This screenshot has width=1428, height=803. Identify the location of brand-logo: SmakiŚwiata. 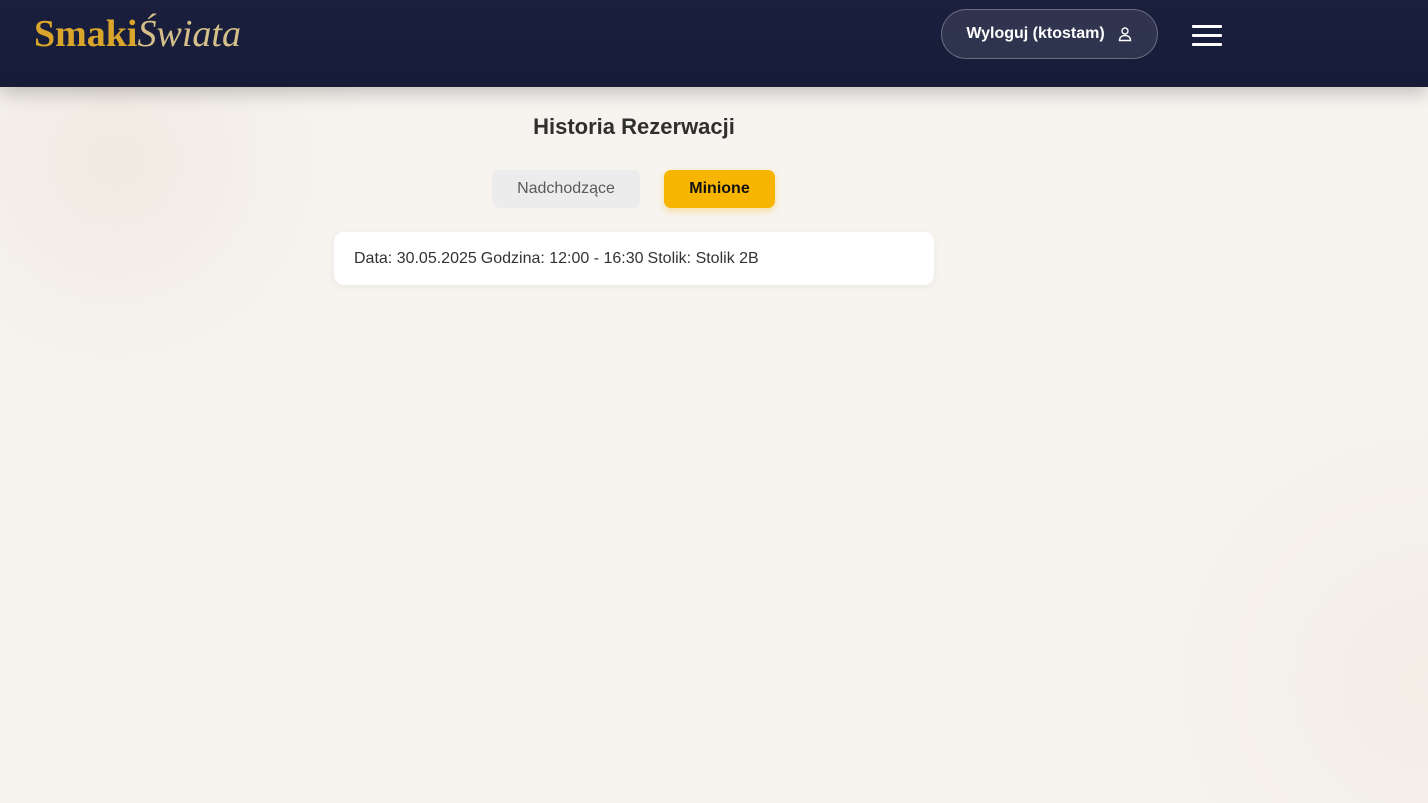
(137, 34).